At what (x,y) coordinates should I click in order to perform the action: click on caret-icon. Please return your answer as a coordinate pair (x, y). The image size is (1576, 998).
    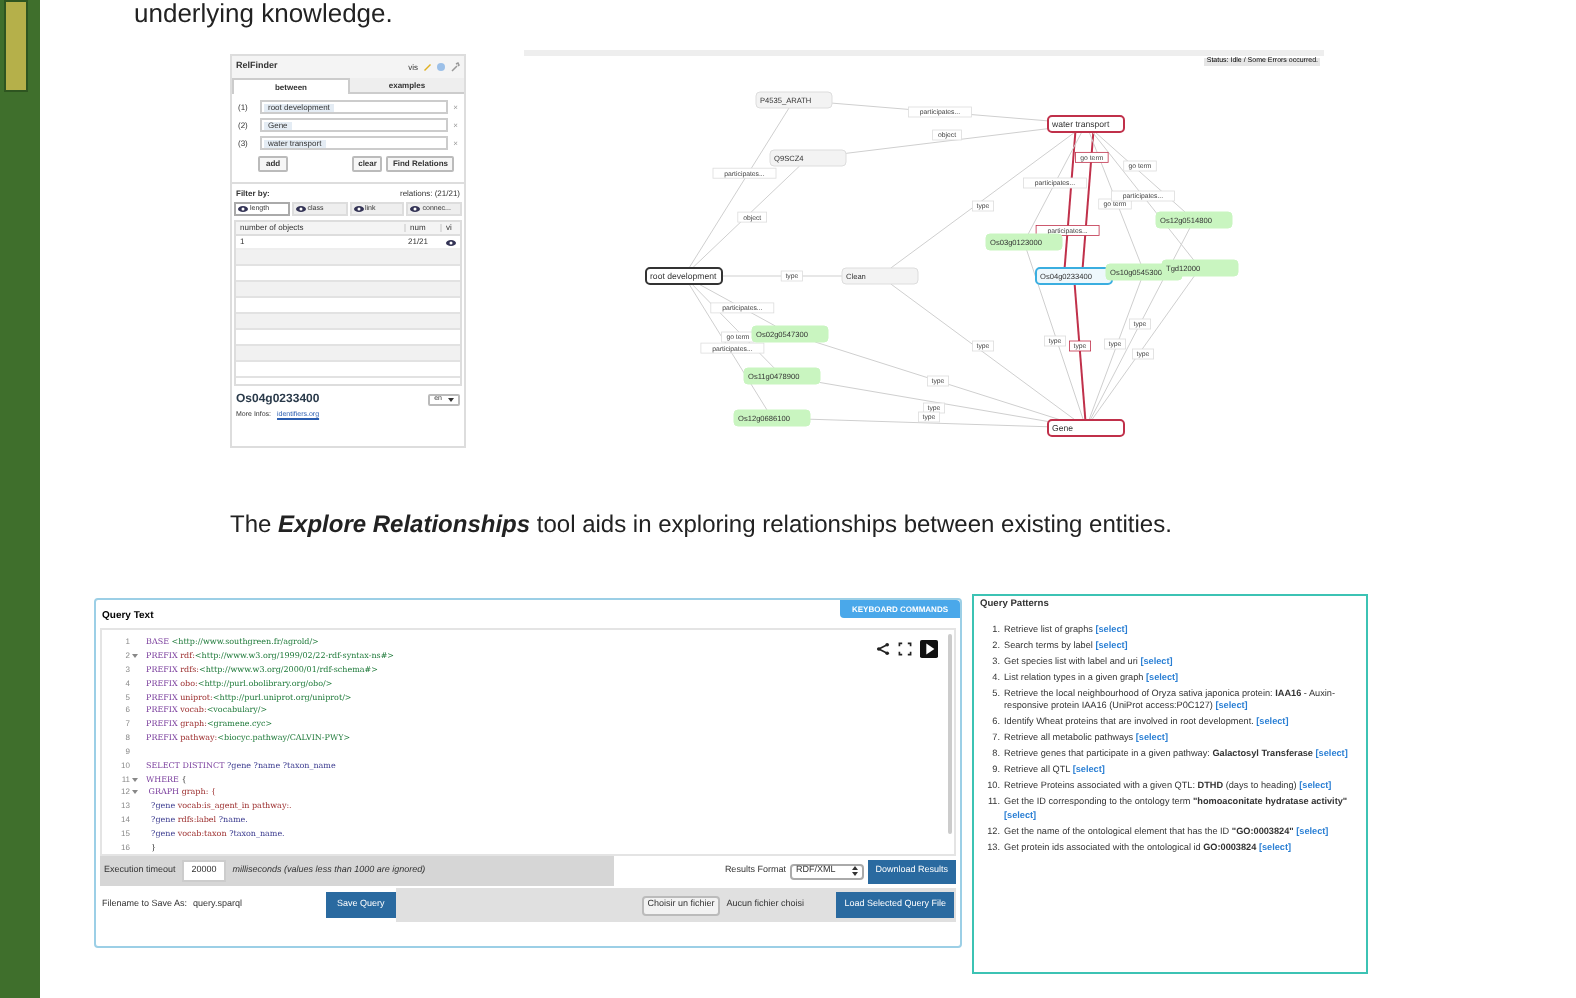
    Looking at the image, I should click on (451, 400).